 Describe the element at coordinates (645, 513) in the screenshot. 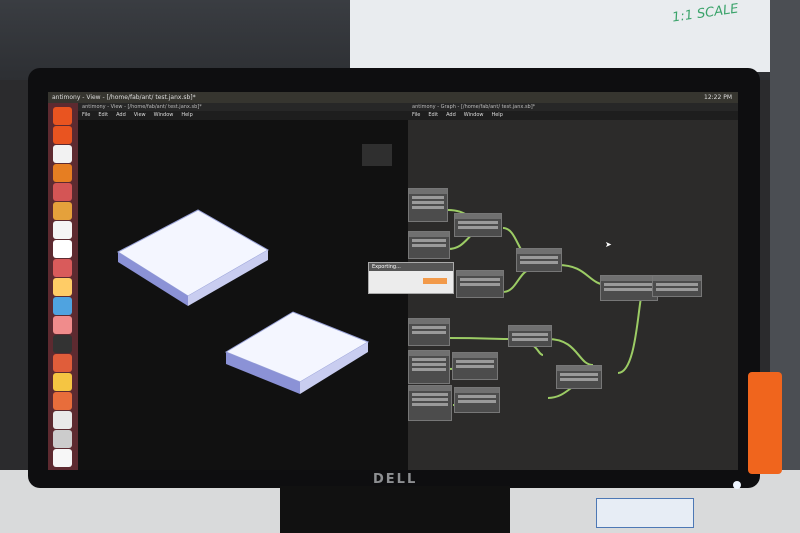

I see `business-card` at that location.